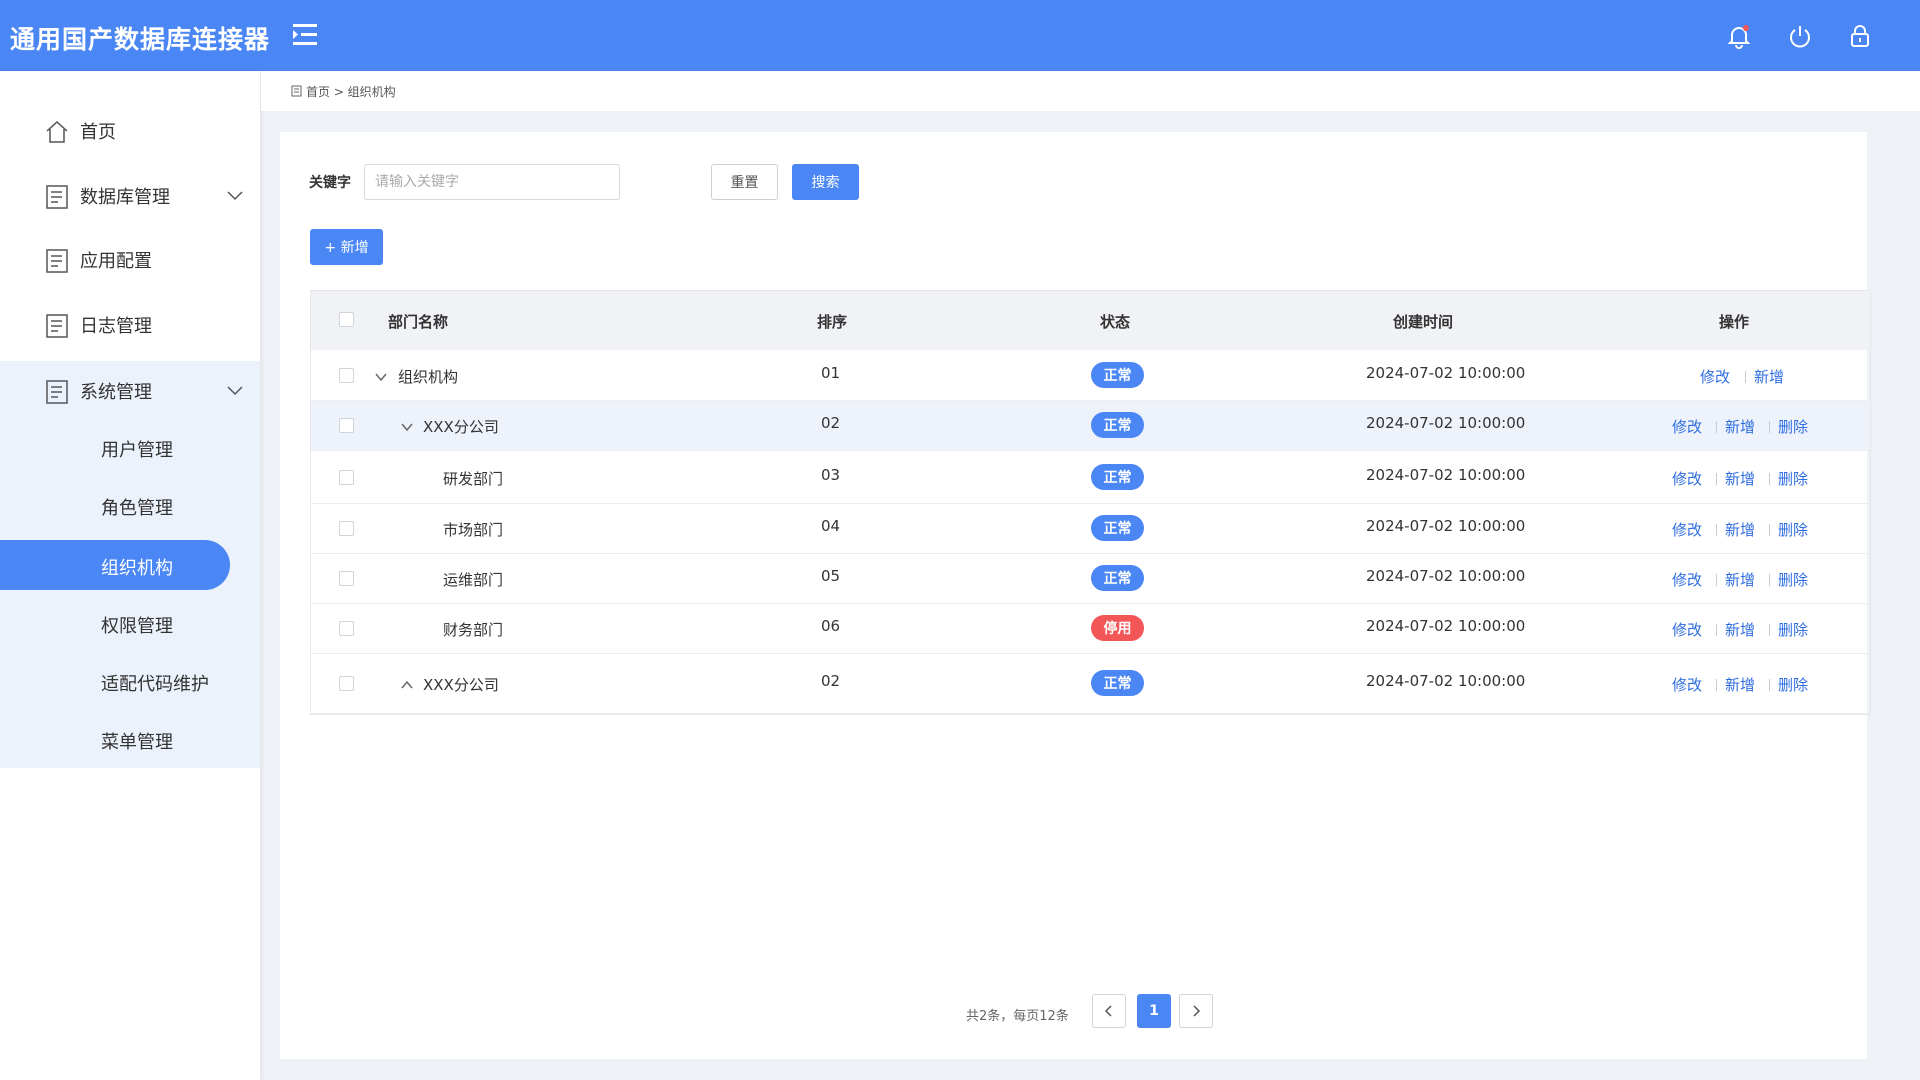 This screenshot has height=1080, width=1920. What do you see at coordinates (831, 423) in the screenshot?
I see `cell-sort: 02` at bounding box center [831, 423].